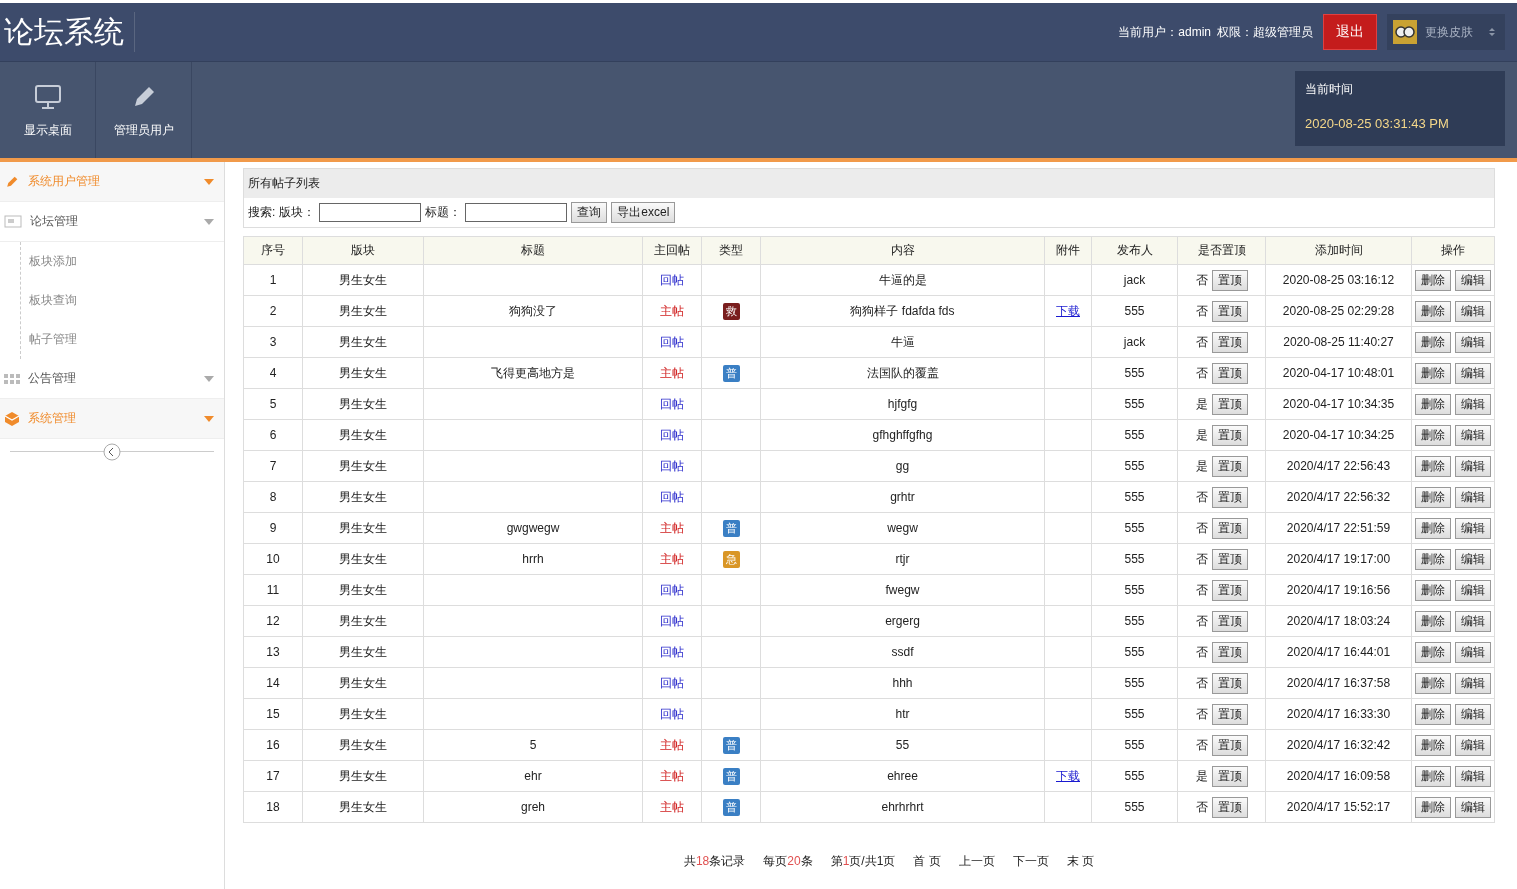 Image resolution: width=1517 pixels, height=889 pixels. Describe the element at coordinates (533, 373) in the screenshot. I see `table-cell: 飞得更高地方是` at that location.